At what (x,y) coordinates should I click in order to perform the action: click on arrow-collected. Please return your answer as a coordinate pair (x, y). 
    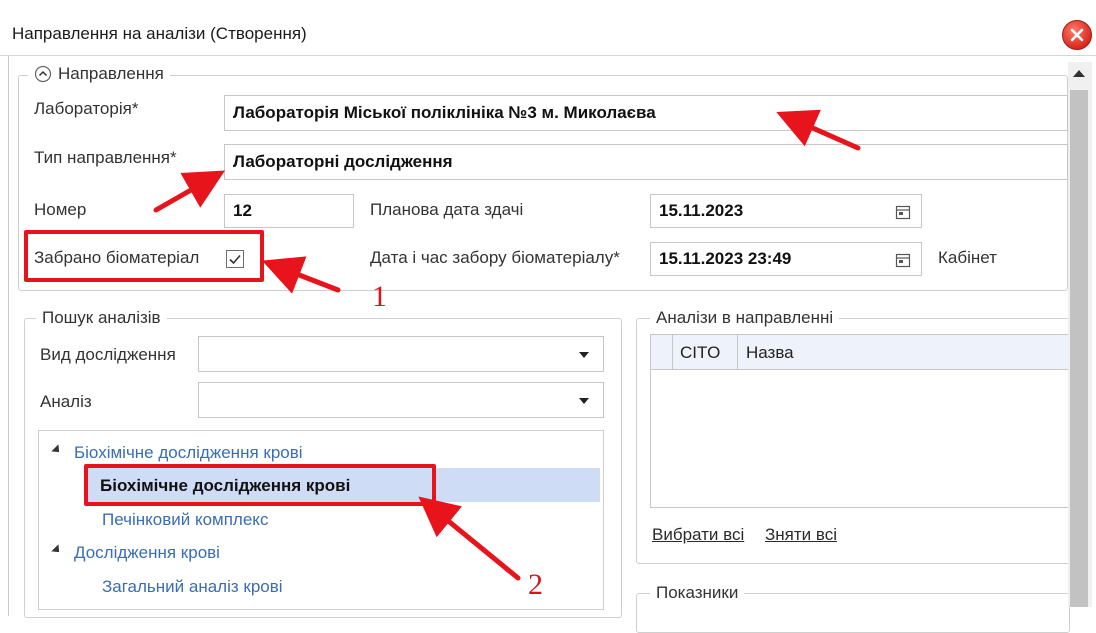
    Looking at the image, I should click on (301, 275).